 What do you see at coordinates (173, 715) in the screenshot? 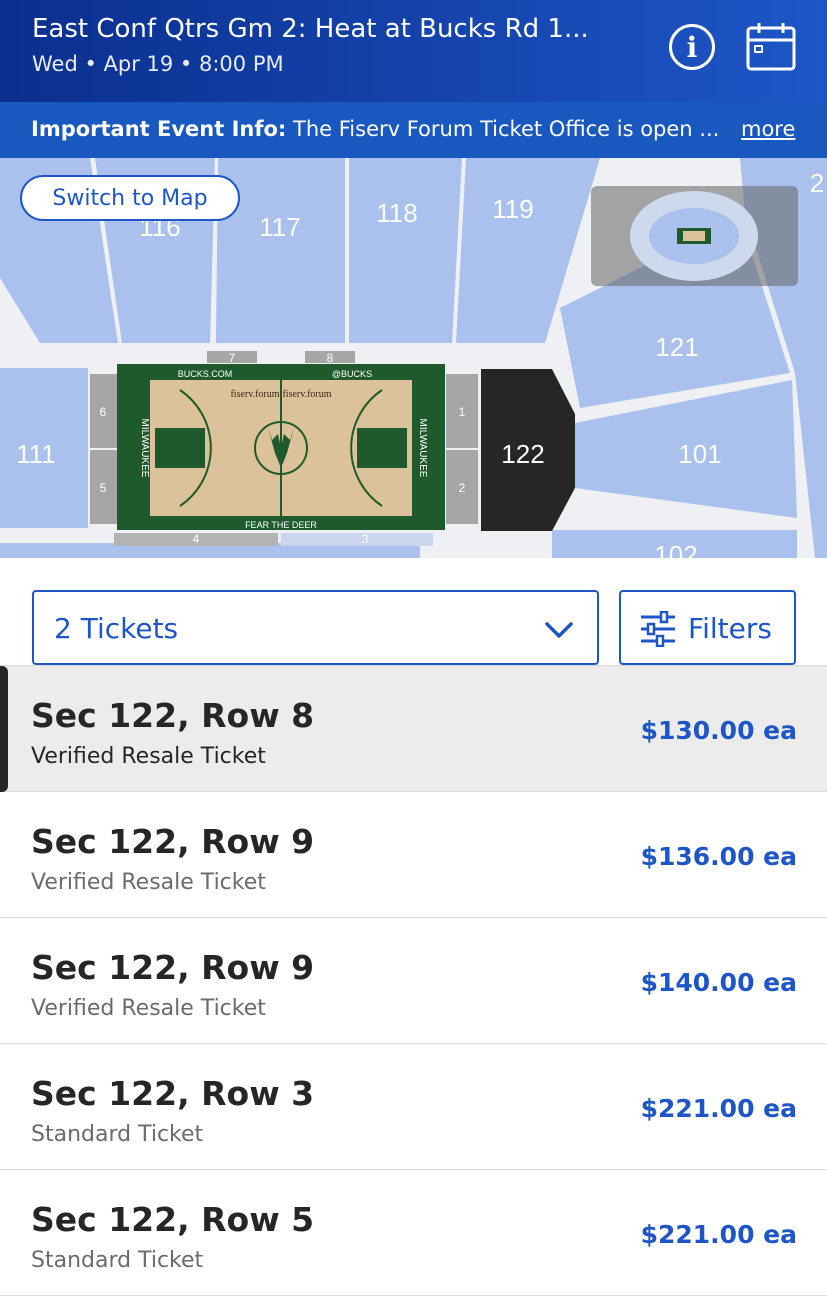
I see `listing-section-row: Sec 122, Row 8` at bounding box center [173, 715].